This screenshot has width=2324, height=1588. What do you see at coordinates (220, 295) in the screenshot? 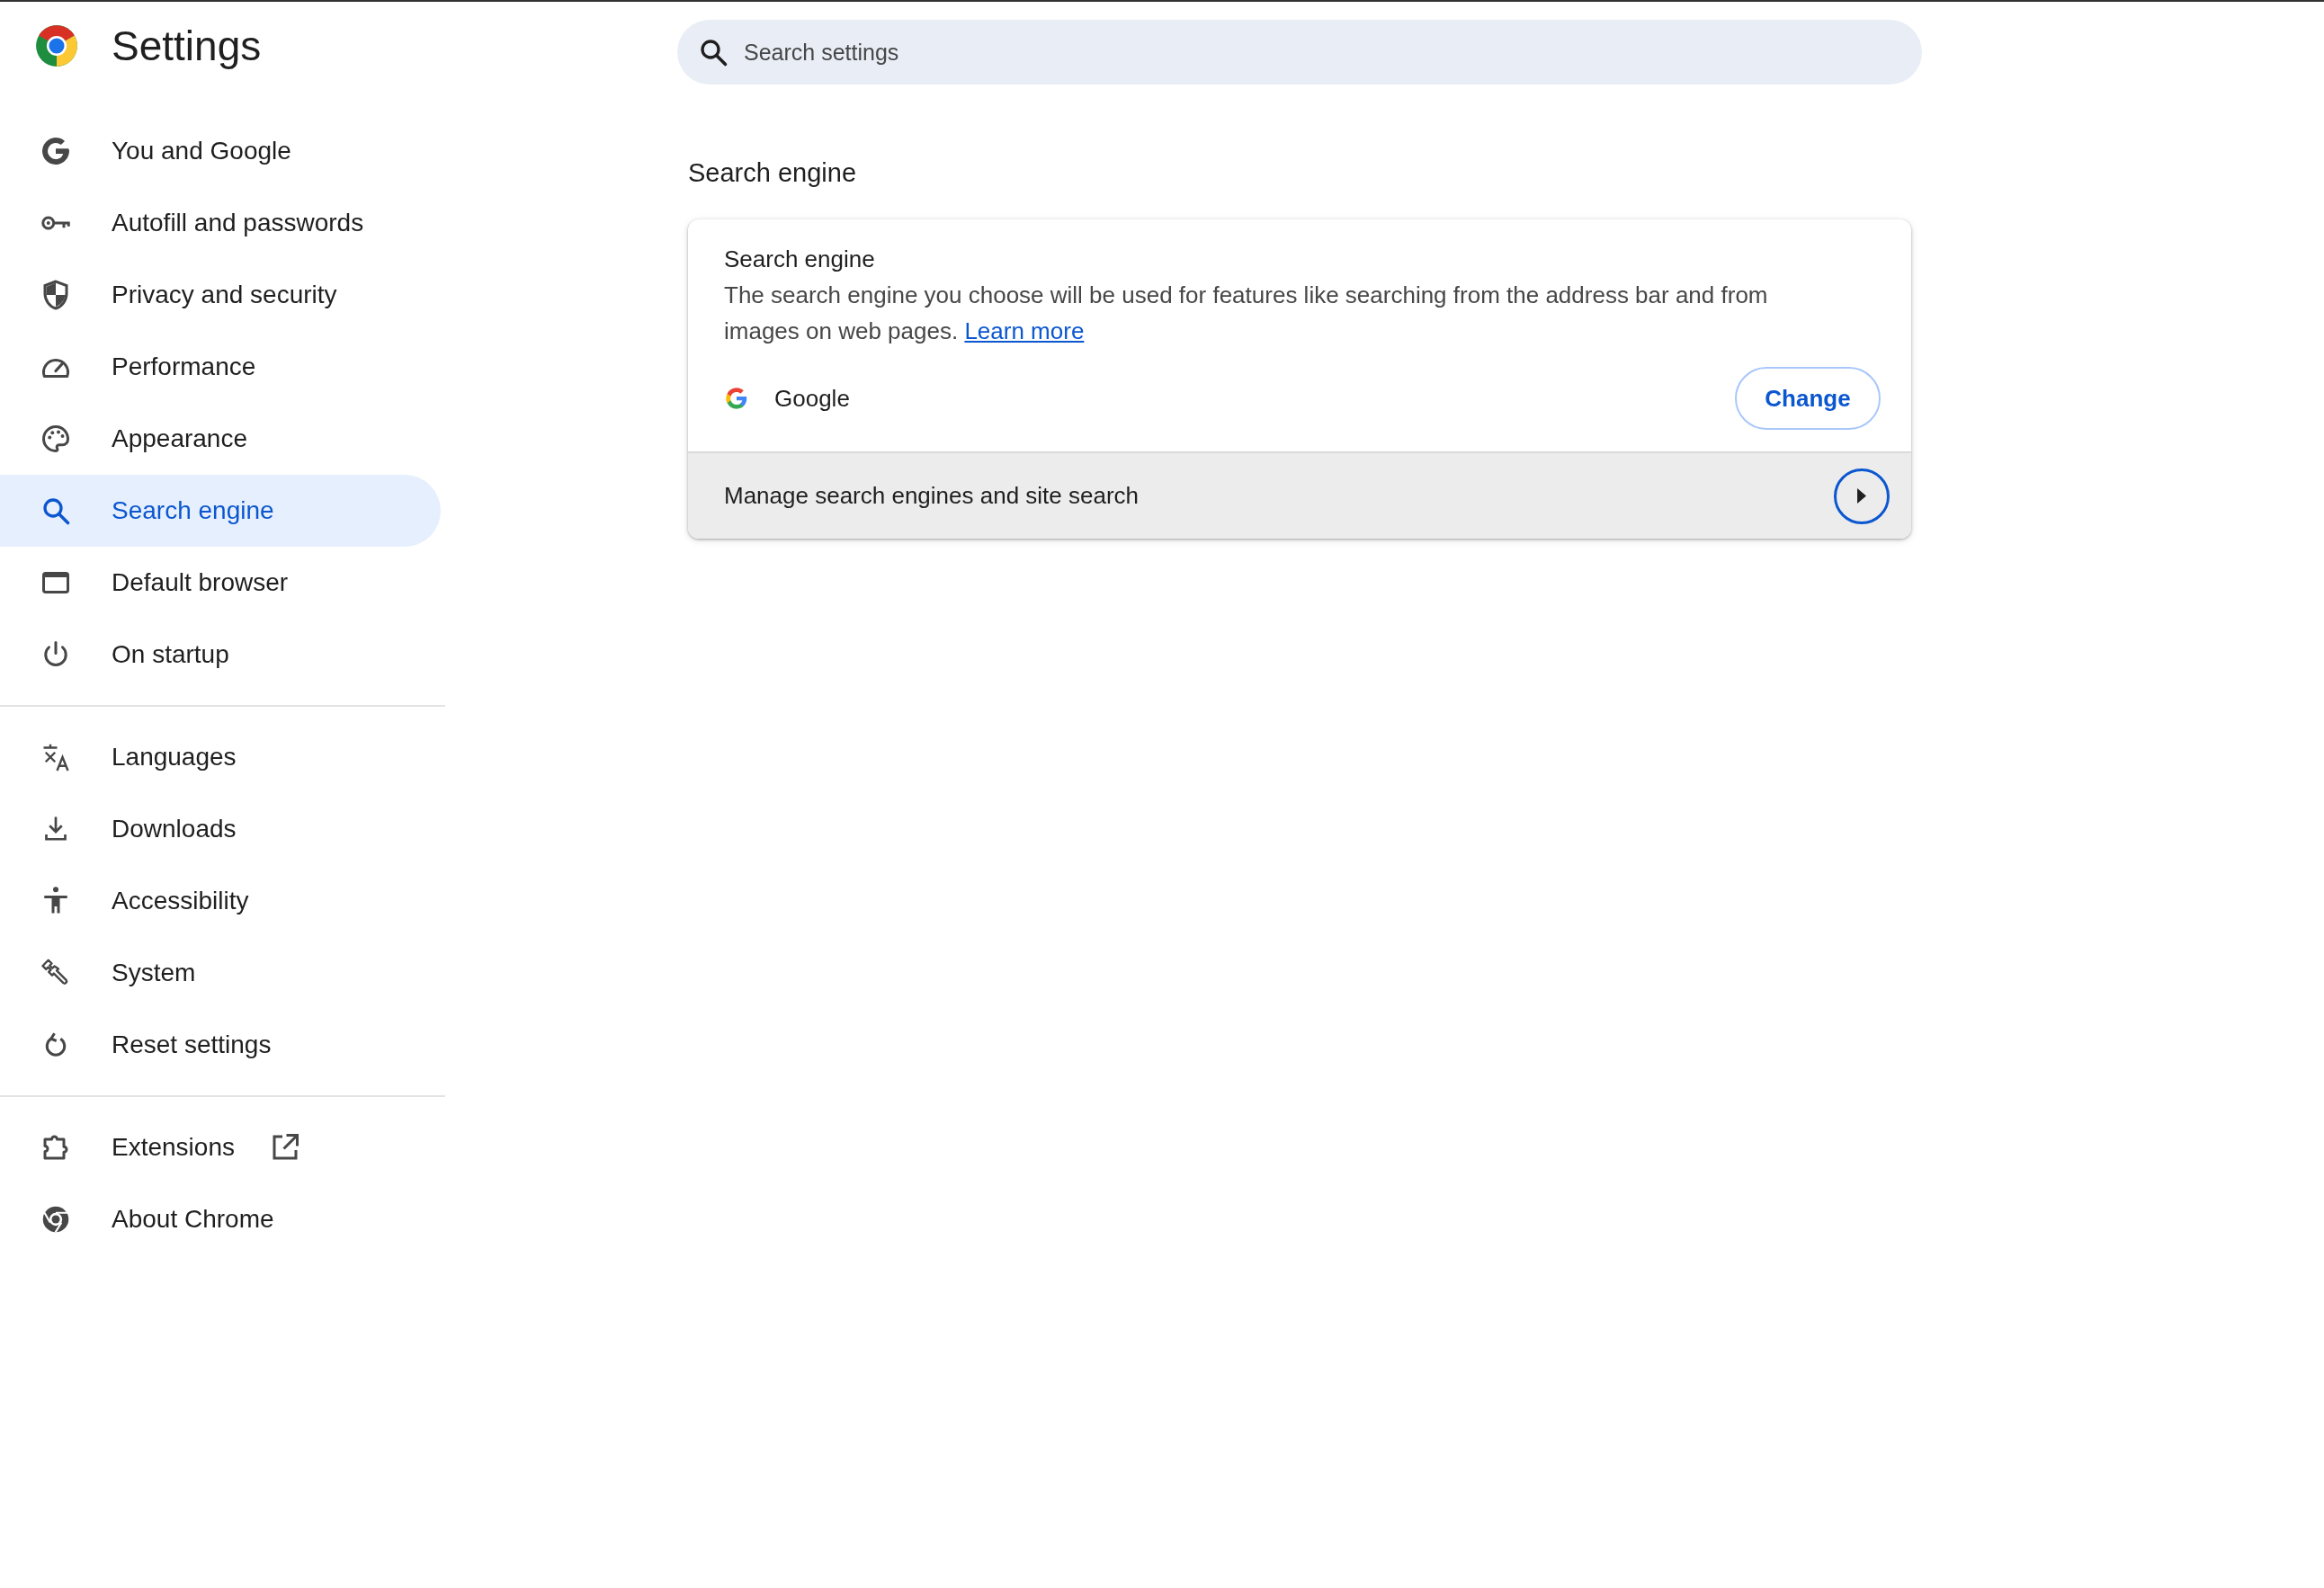
I see `sidebar-item: Privacy and security` at bounding box center [220, 295].